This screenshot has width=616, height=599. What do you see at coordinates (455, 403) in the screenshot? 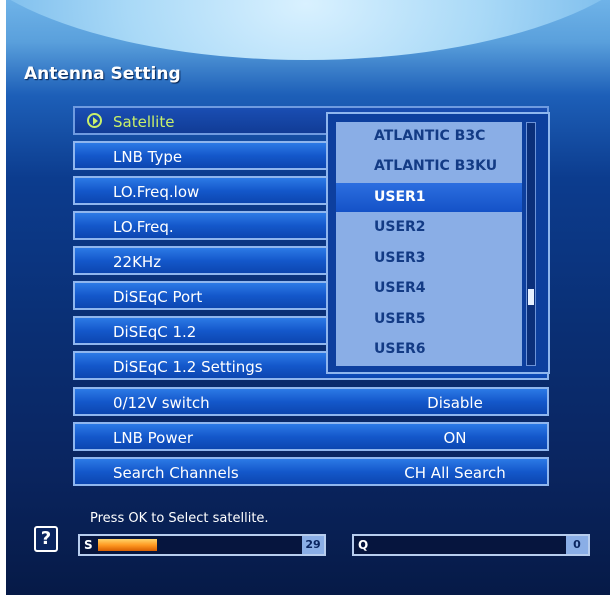
I see `menu-value: Disable` at bounding box center [455, 403].